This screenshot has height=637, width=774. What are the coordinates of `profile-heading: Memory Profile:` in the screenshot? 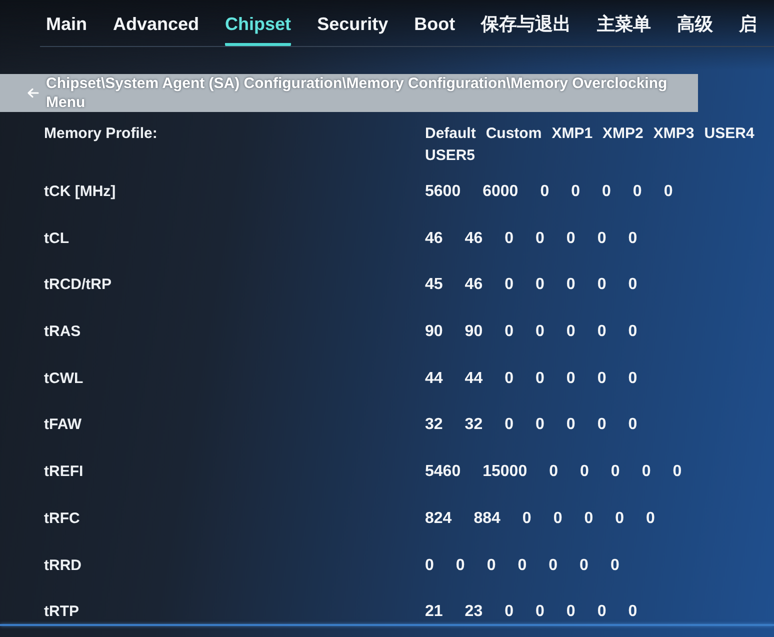 It's located at (101, 134).